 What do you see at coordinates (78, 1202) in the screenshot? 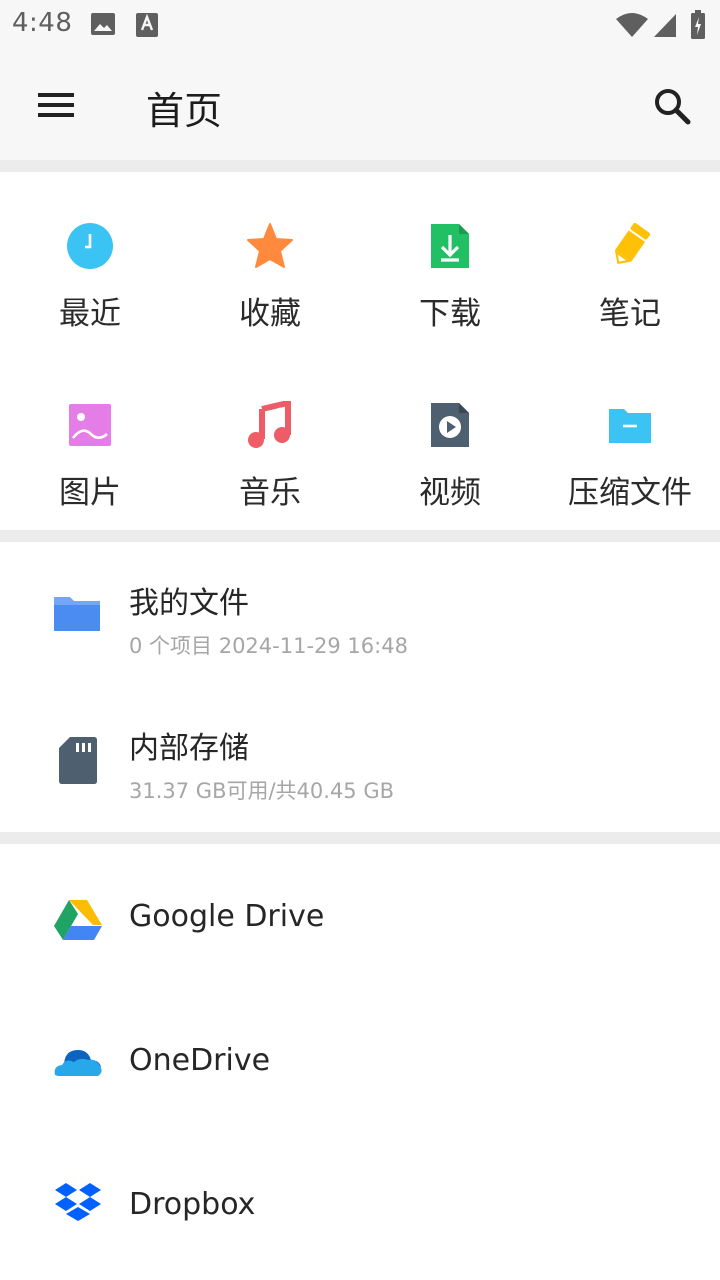
I see `dropbox-icon` at bounding box center [78, 1202].